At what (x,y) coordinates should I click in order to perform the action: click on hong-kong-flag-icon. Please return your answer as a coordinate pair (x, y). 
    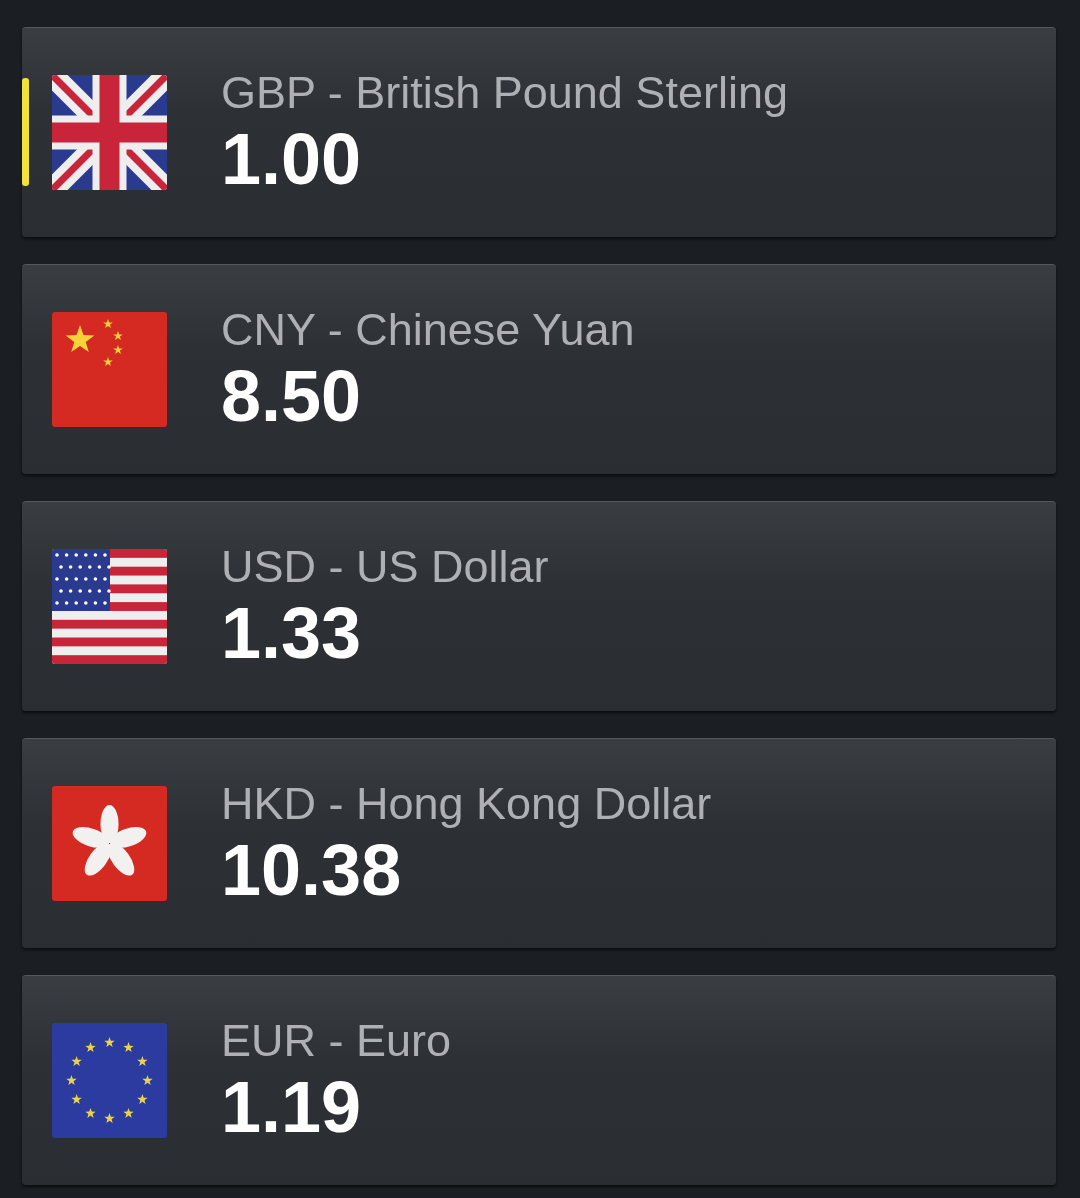
    Looking at the image, I should click on (109, 843).